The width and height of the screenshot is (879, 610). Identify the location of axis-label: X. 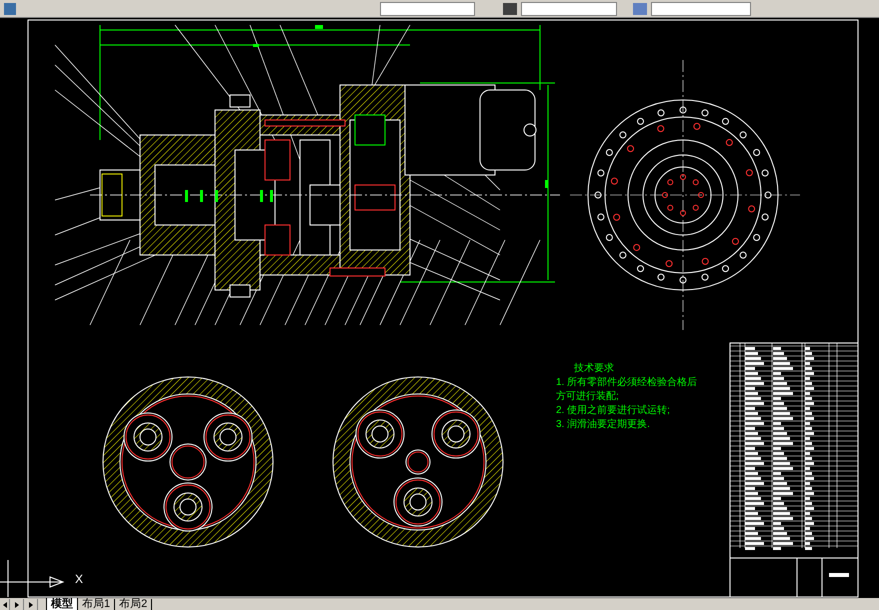
(79, 579).